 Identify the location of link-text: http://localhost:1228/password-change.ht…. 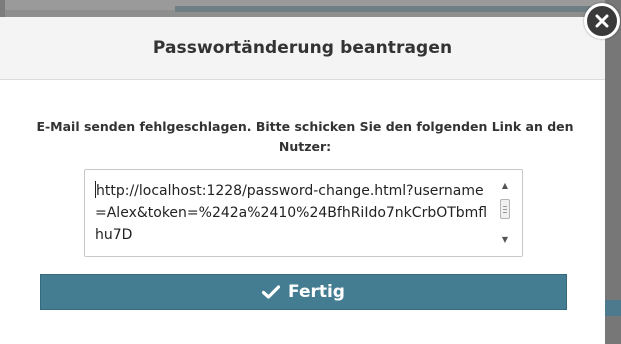
(295, 213).